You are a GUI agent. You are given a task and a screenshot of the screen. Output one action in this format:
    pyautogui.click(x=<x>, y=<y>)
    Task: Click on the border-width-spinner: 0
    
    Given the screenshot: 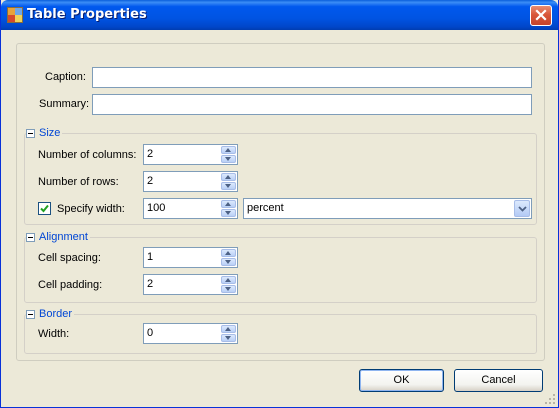 What is the action you would take?
    pyautogui.click(x=190, y=333)
    